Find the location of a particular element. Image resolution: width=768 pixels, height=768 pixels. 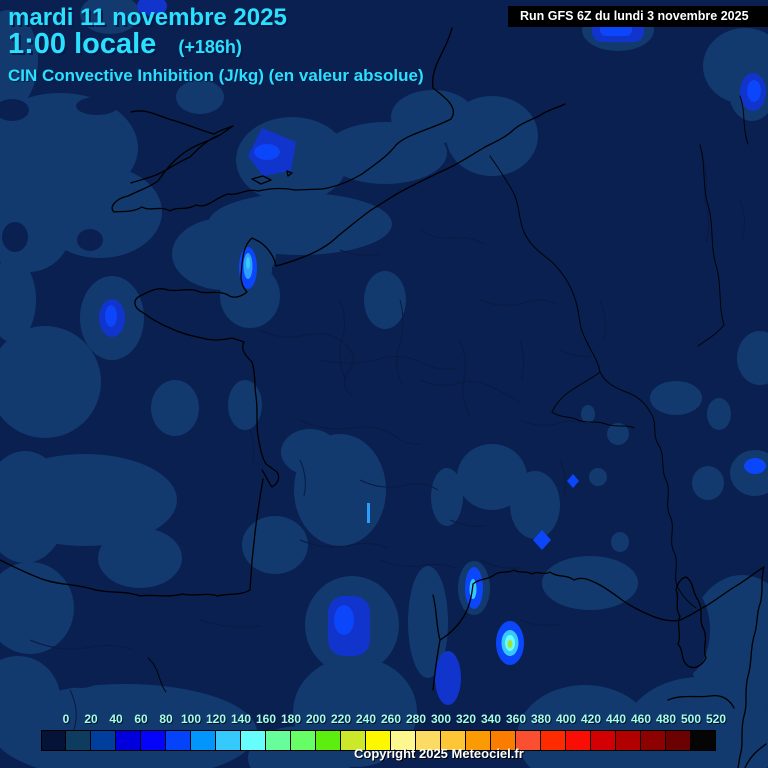

legend-tick-label: 500 is located at coordinates (691, 719).